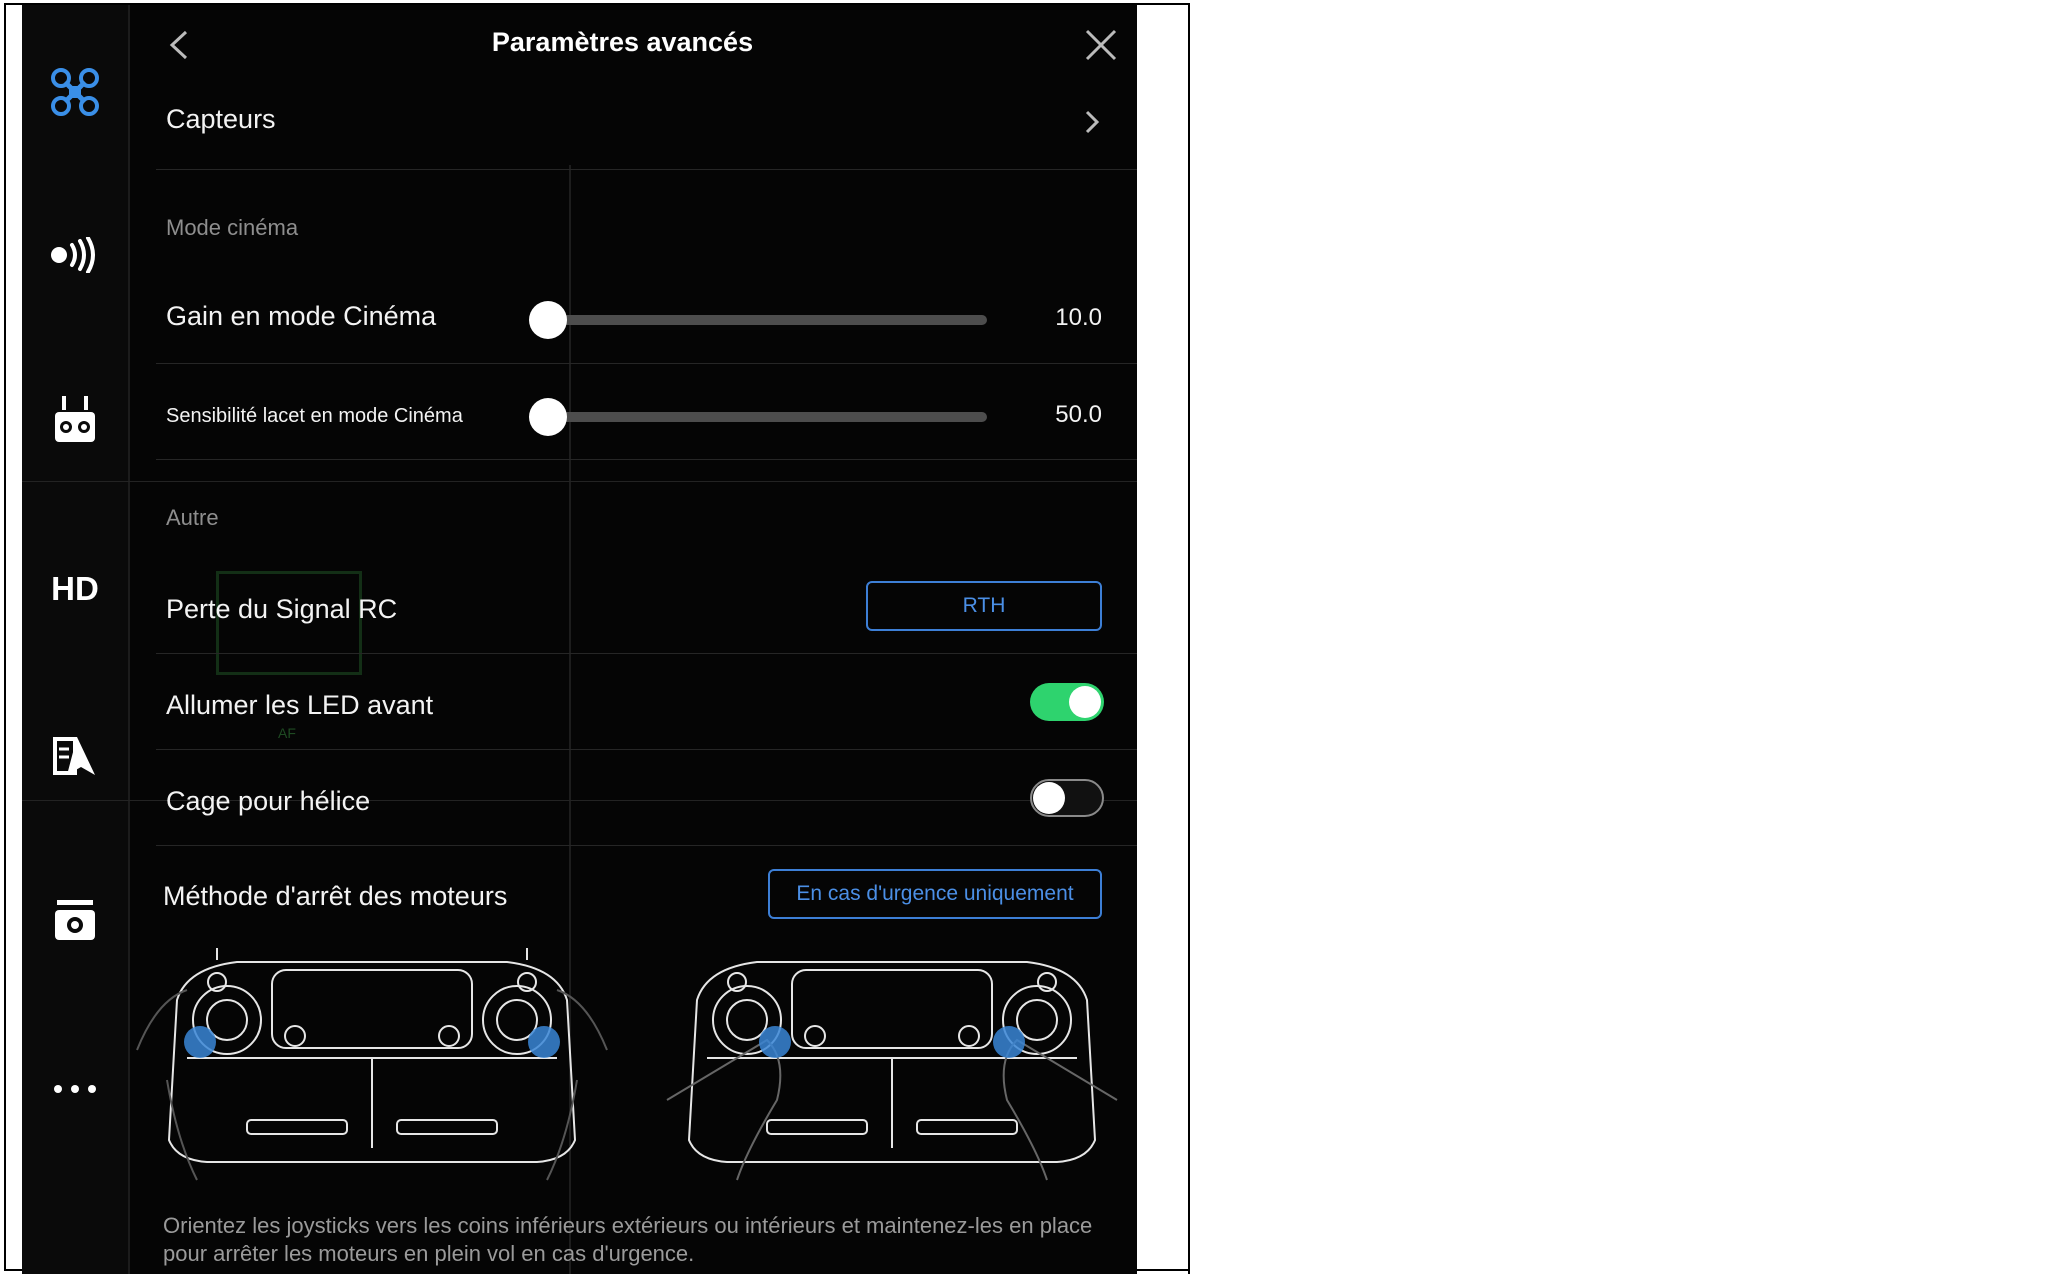 The height and width of the screenshot is (1274, 2067). Describe the element at coordinates (1067, 702) in the screenshot. I see `front-led-toggle` at that location.